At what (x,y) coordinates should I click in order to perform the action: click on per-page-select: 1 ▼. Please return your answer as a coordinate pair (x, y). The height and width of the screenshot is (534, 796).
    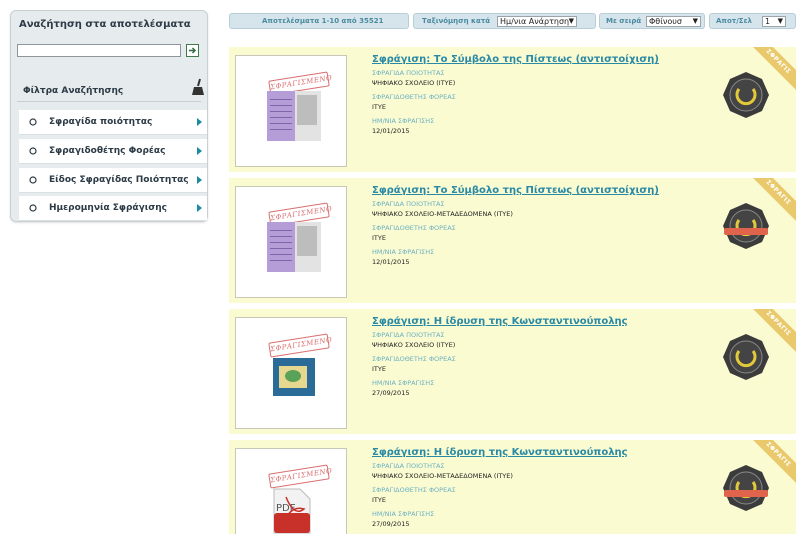
    Looking at the image, I should click on (774, 21).